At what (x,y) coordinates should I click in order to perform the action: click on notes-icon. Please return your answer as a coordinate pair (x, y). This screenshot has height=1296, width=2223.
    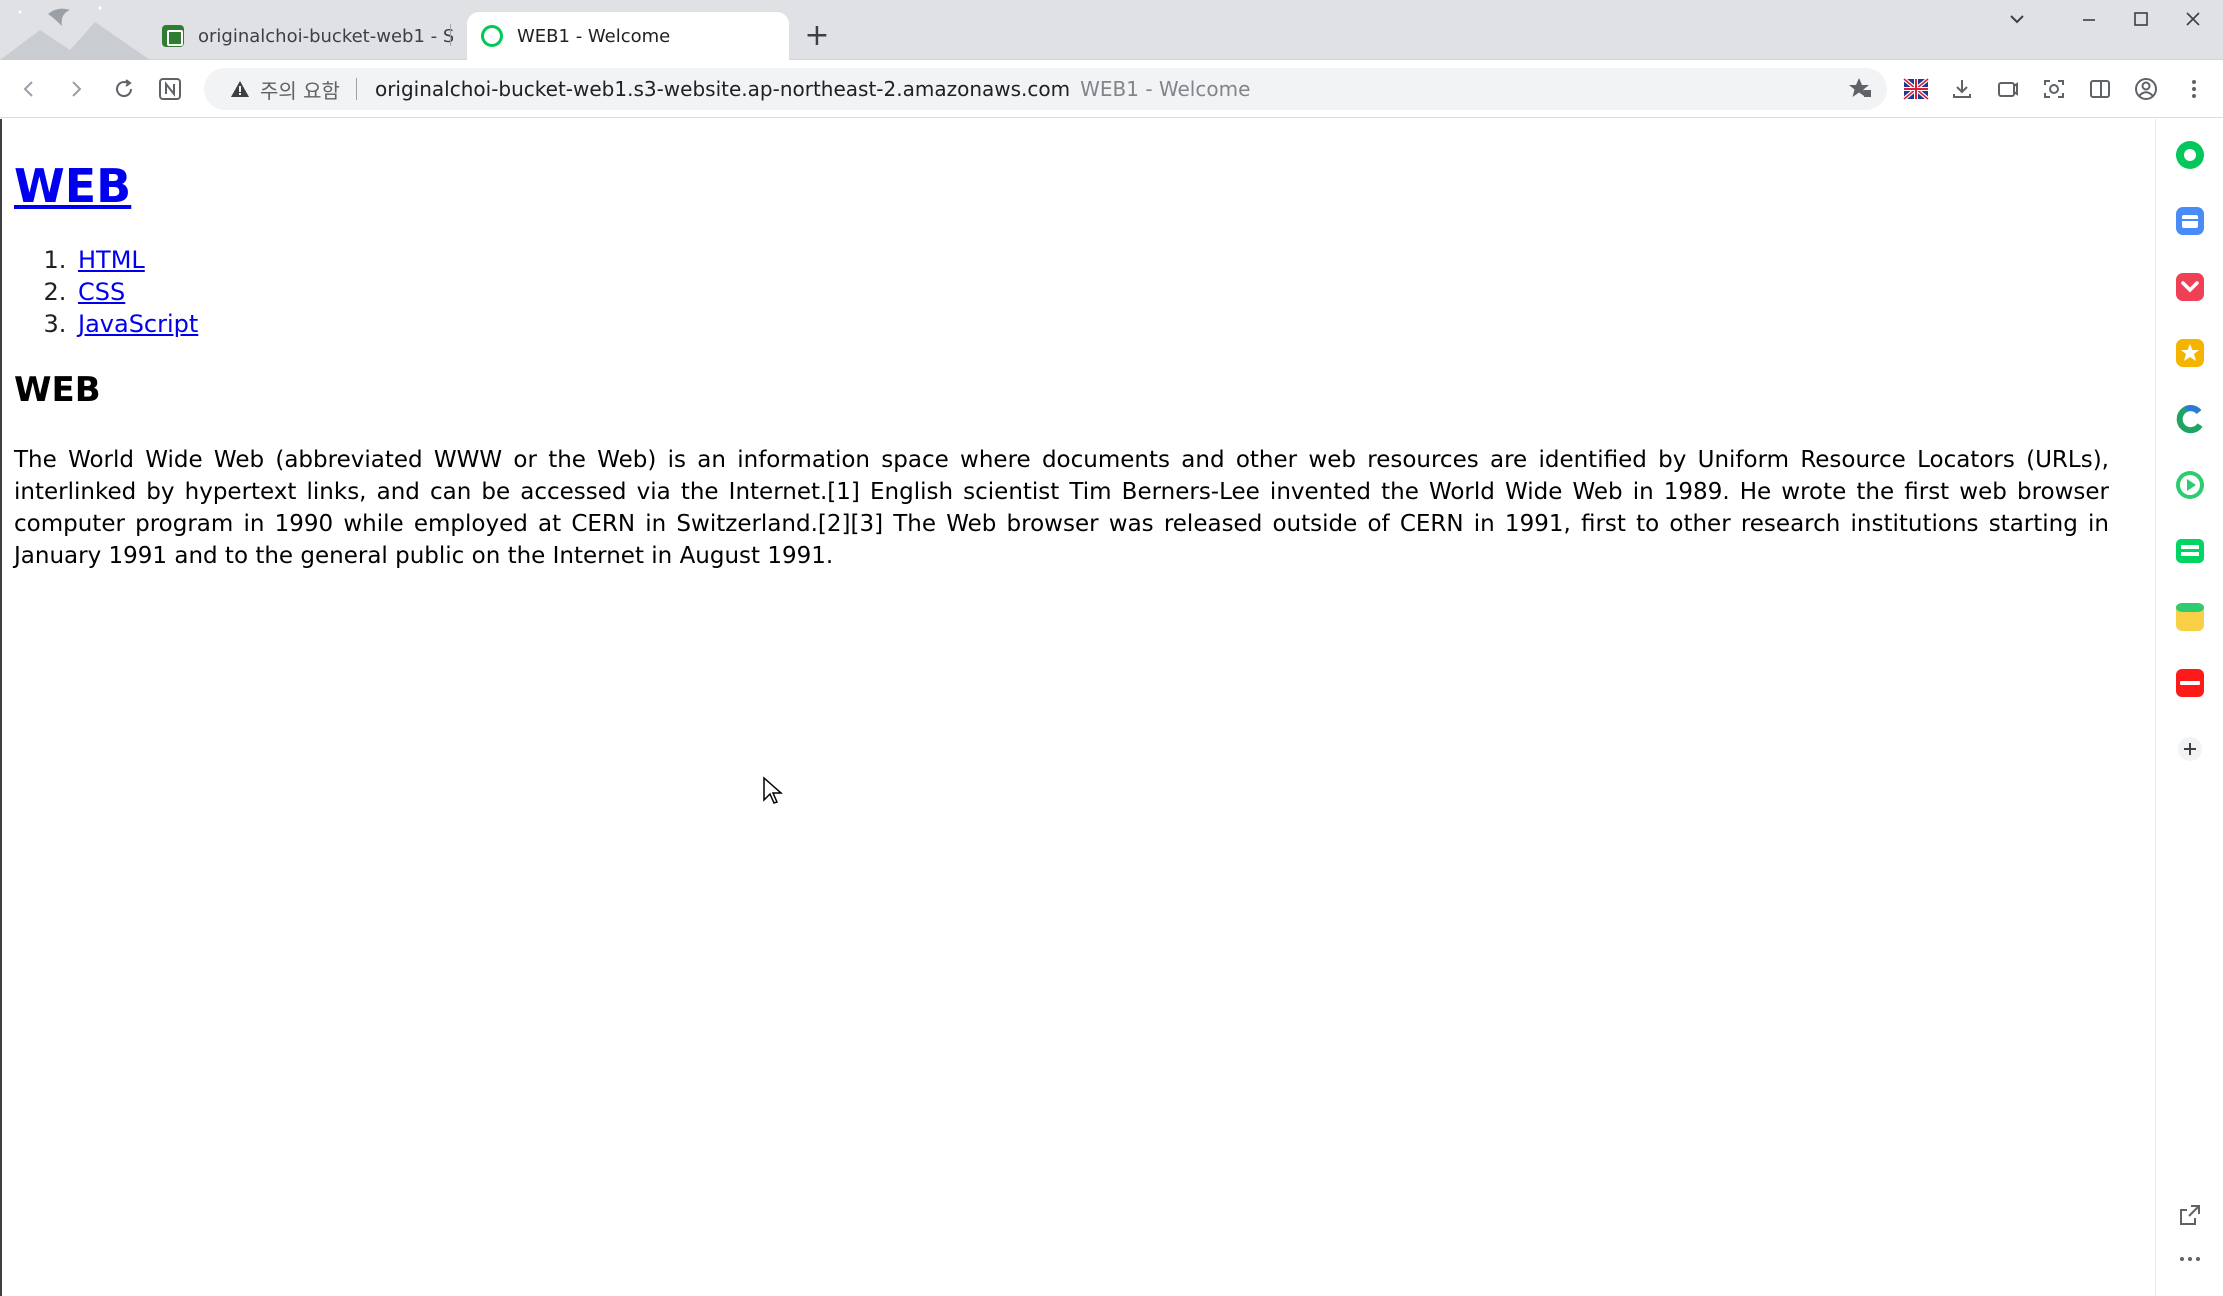
    Looking at the image, I should click on (2190, 617).